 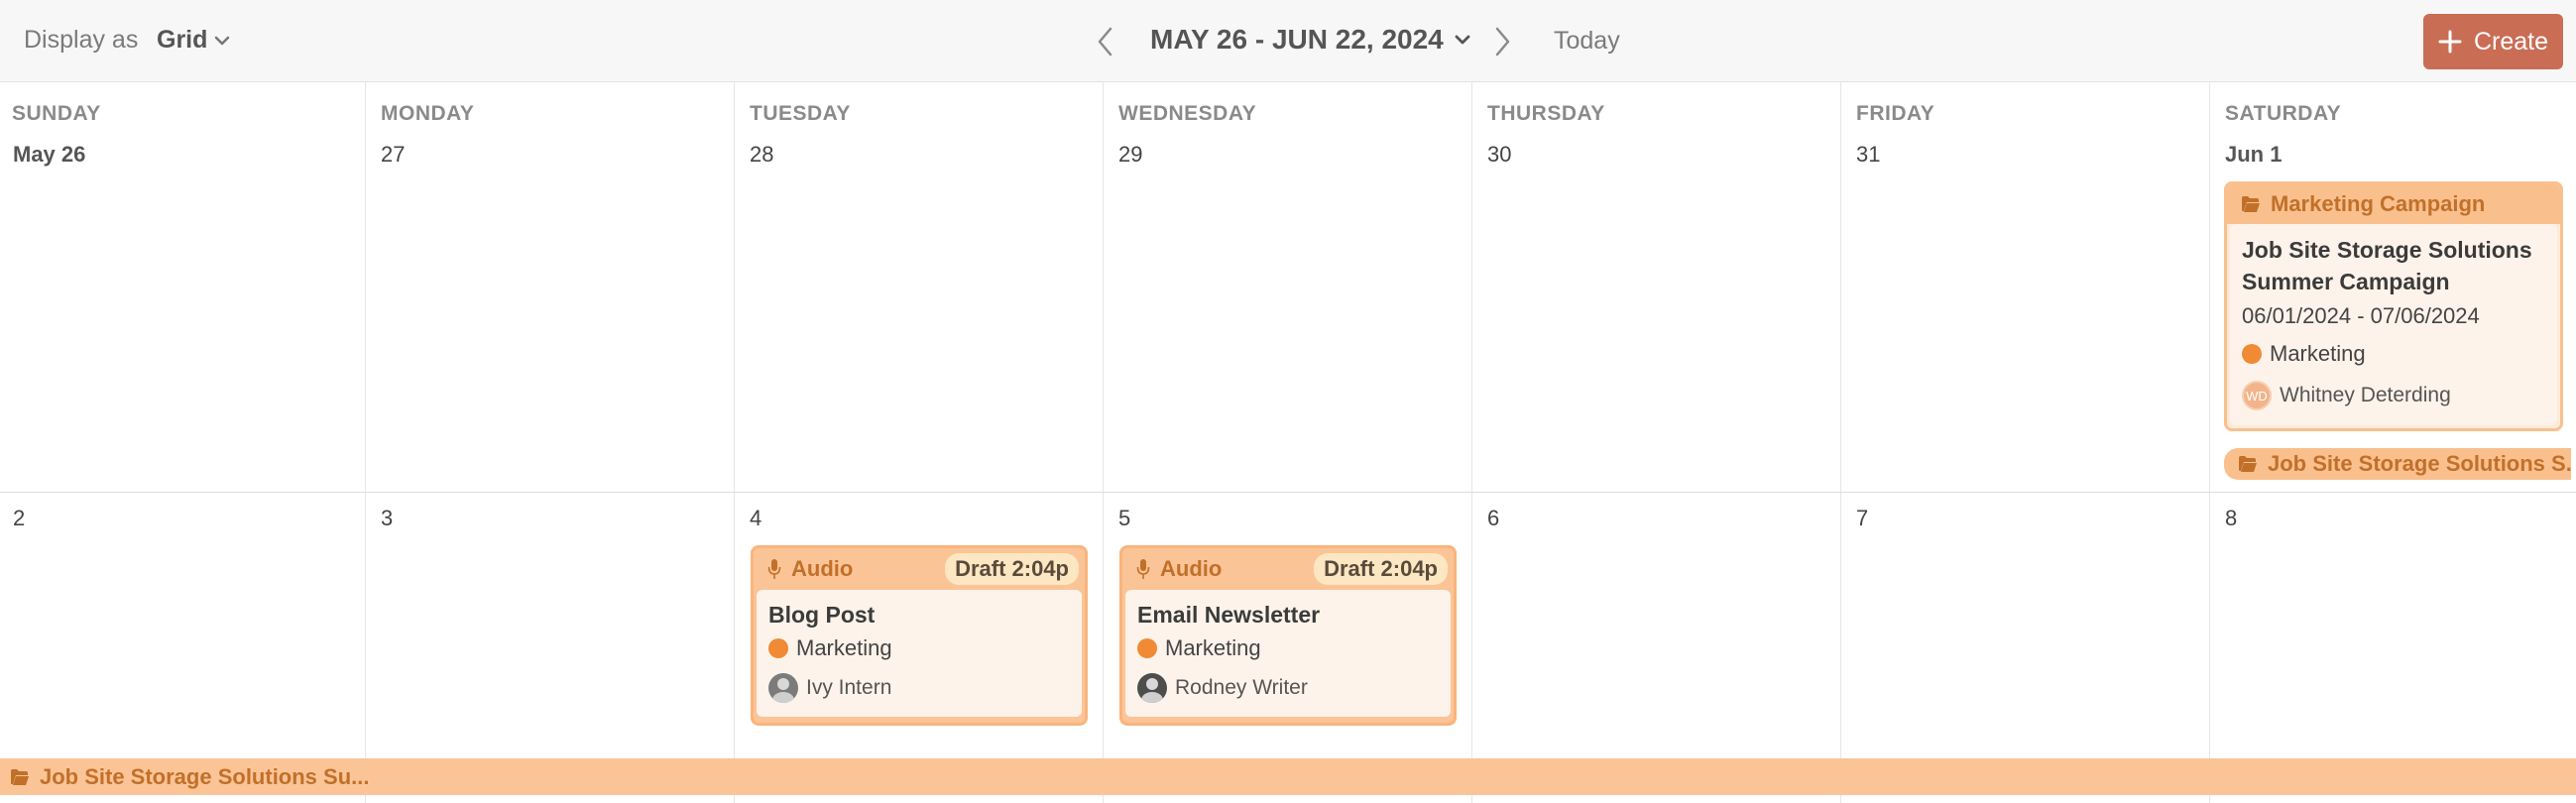 What do you see at coordinates (81, 40) in the screenshot?
I see `display-as-label: Display as` at bounding box center [81, 40].